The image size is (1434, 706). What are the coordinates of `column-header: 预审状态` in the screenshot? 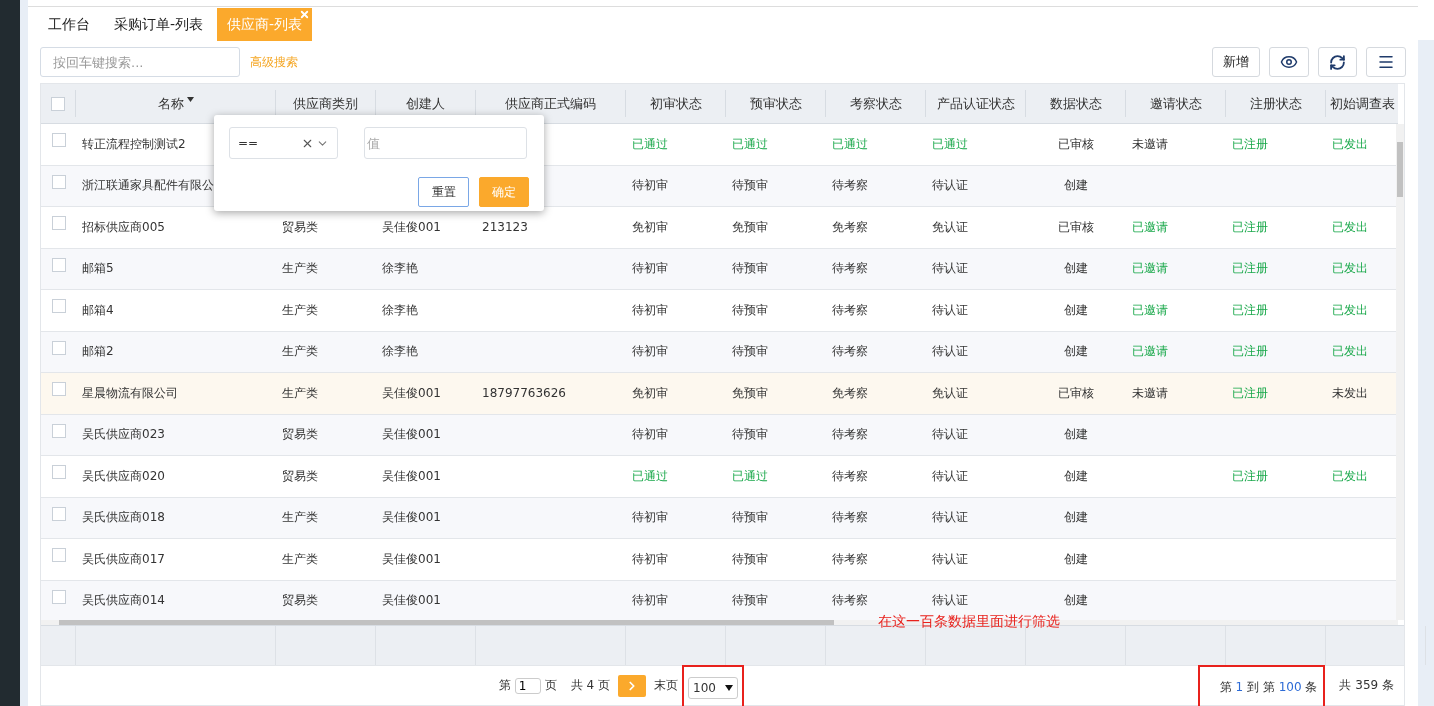 It's located at (775, 103).